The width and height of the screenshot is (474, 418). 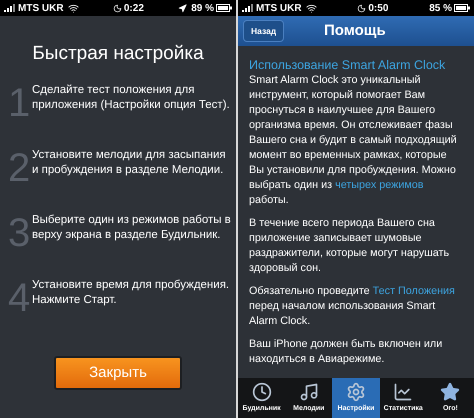 I want to click on clock-icon, so click(x=262, y=392).